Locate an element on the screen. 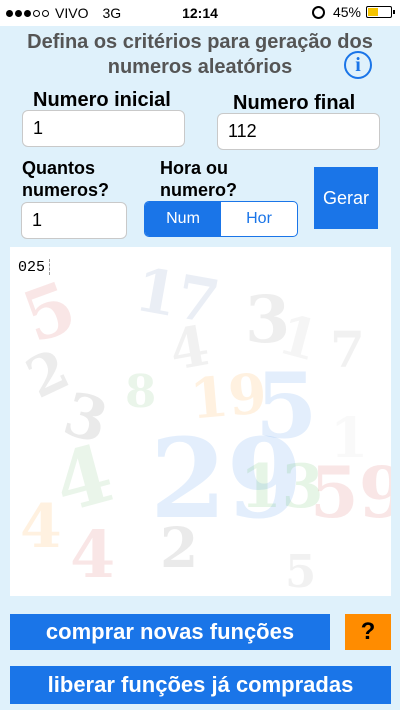  end-input: 112 is located at coordinates (298, 131).